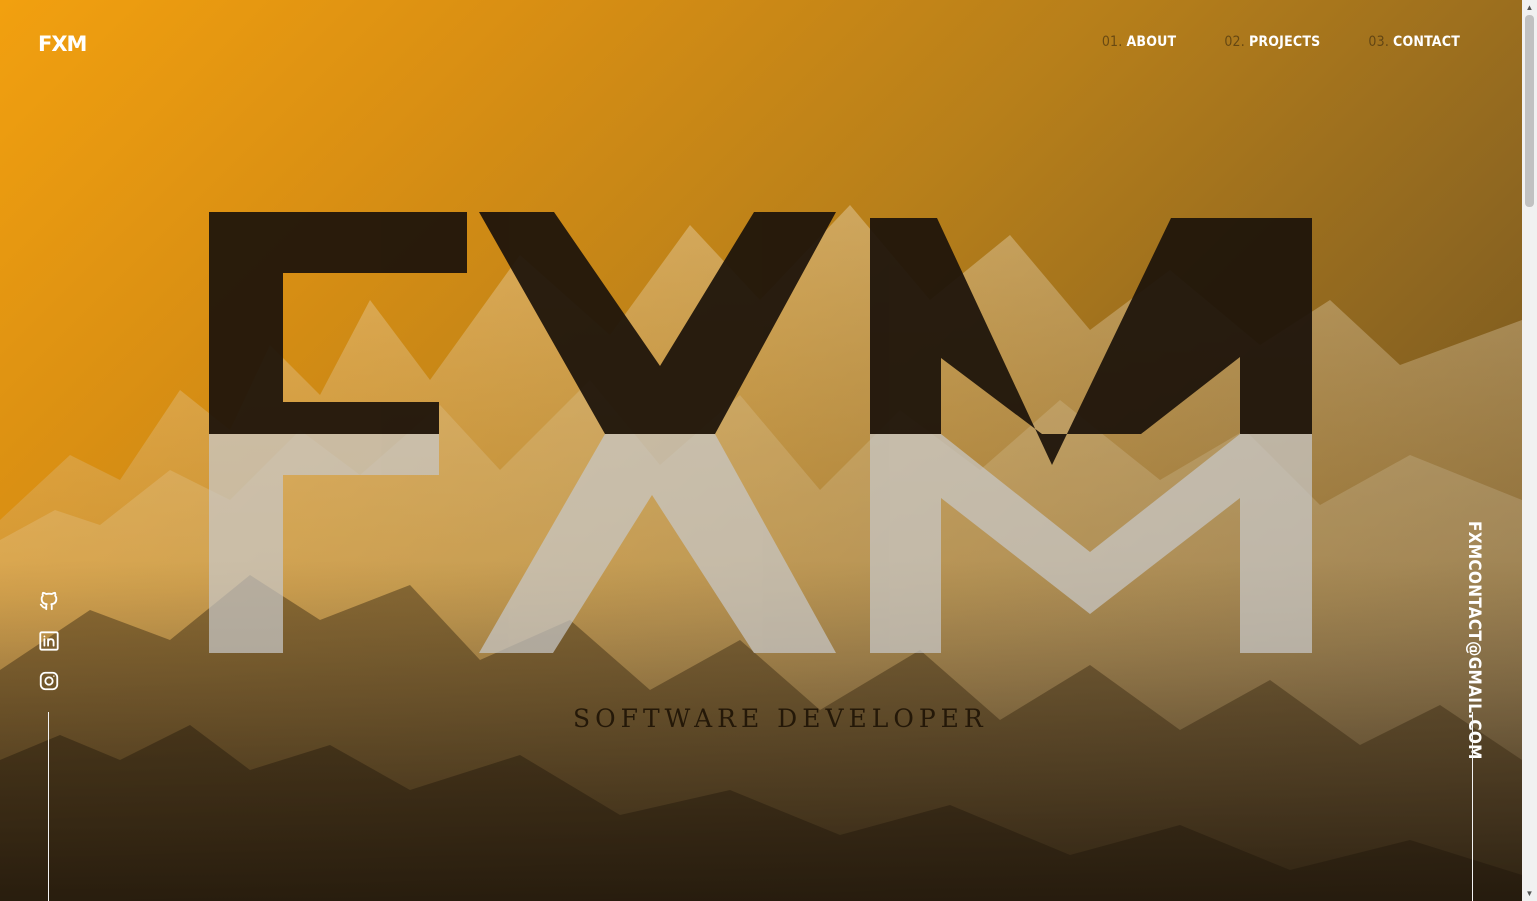 The image size is (1537, 901). I want to click on nav-projects-link: 02. PROJECTS, so click(1272, 42).